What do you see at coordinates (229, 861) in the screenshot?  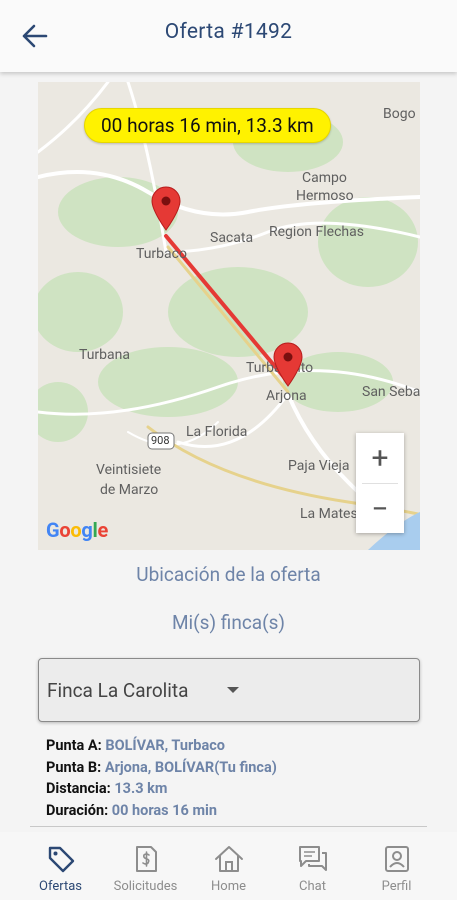 I see `home-icon` at bounding box center [229, 861].